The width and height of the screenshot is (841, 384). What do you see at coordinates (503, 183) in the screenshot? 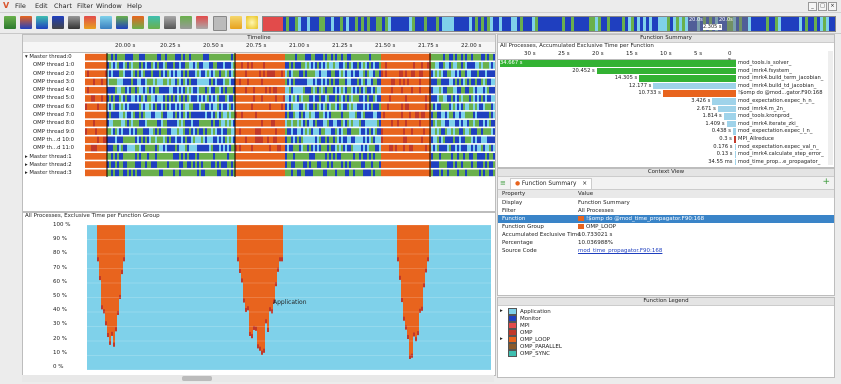
I see `context-list-icon: ≡` at bounding box center [503, 183].